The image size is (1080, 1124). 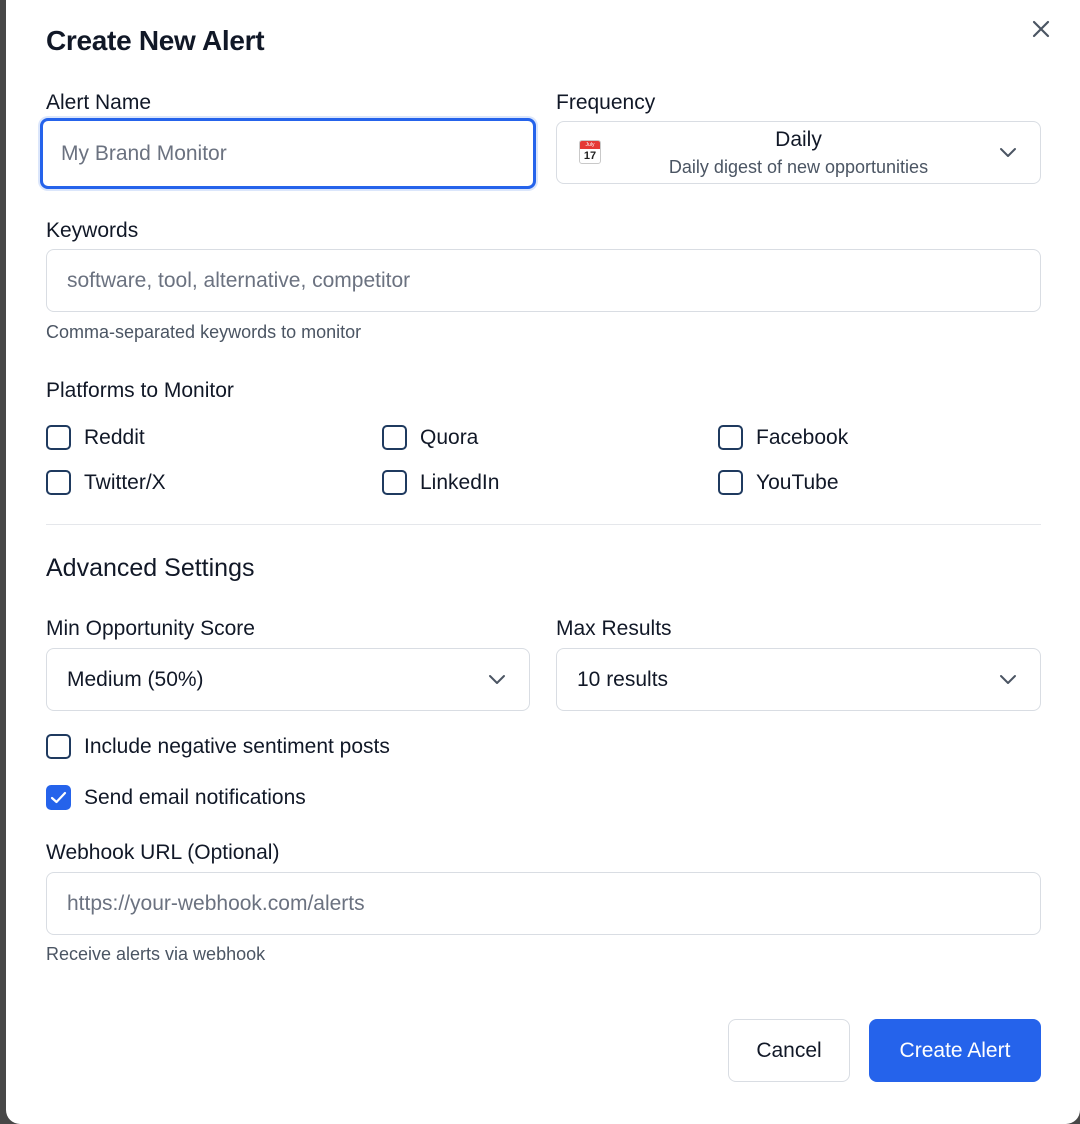 I want to click on webhook-help-text: Receive alerts via webhook, so click(x=156, y=954).